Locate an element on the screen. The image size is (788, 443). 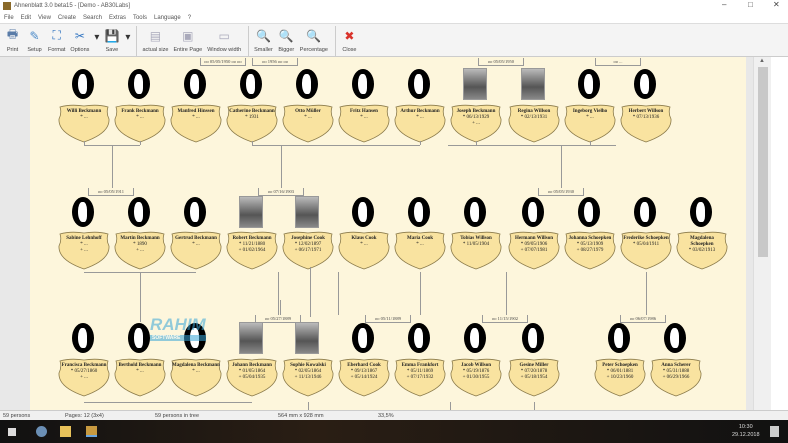
print-button: 🖶 Print is located at coordinates (12, 38).